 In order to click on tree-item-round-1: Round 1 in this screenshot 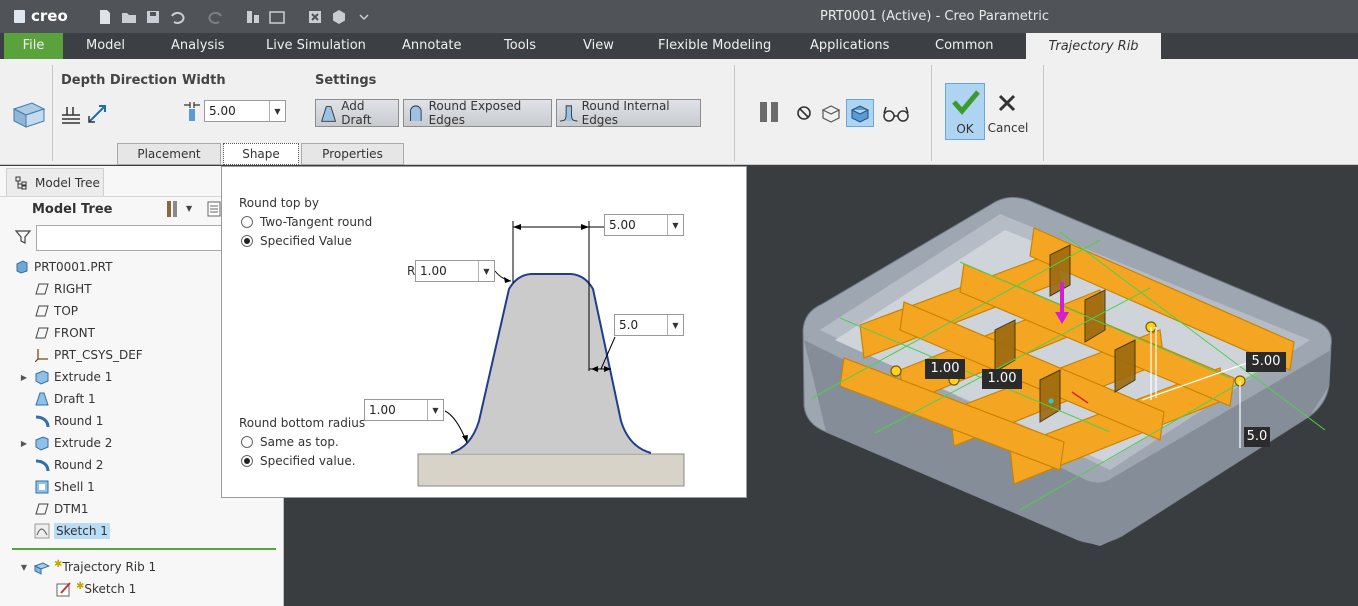, I will do `click(68, 421)`.